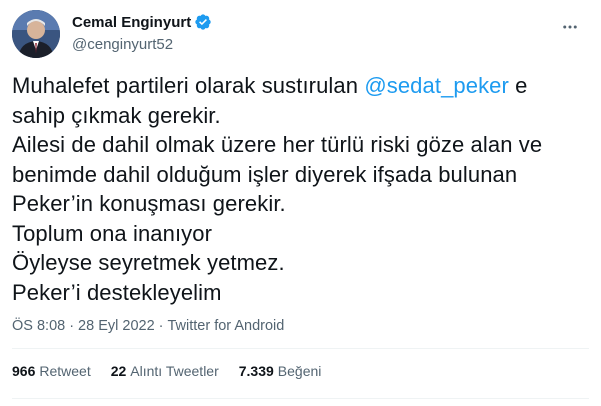 The height and width of the screenshot is (406, 601). I want to click on retweets-label: Retweet, so click(65, 371).